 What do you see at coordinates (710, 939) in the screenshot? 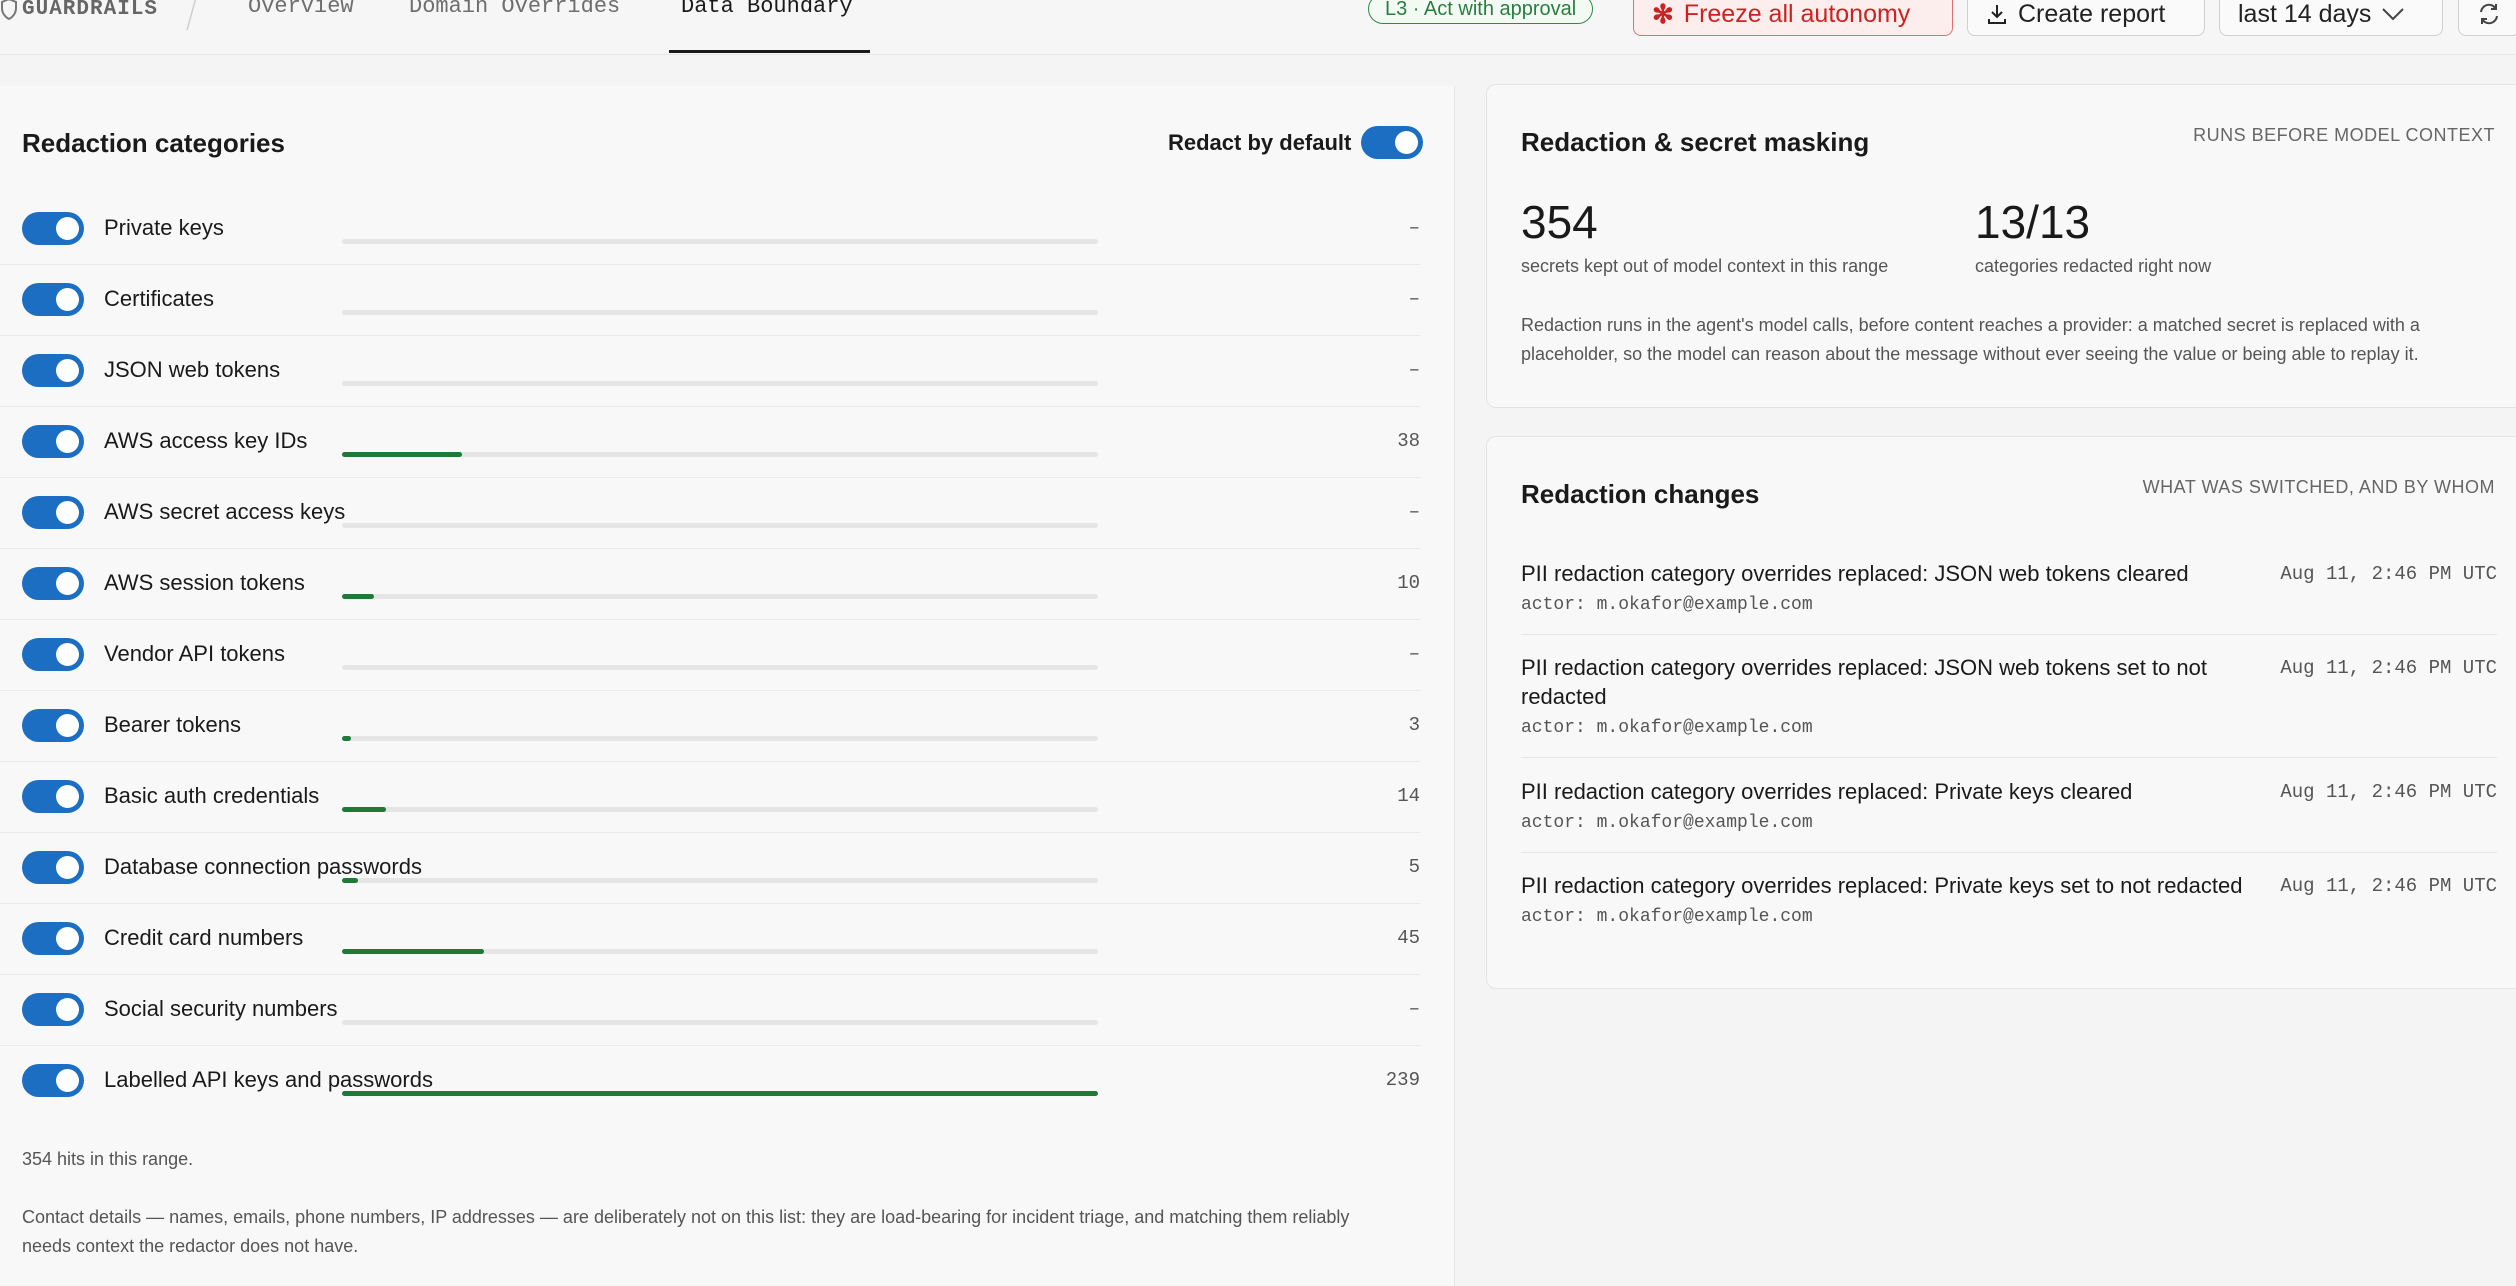
I see `category-row: Credit card numbers 45` at bounding box center [710, 939].